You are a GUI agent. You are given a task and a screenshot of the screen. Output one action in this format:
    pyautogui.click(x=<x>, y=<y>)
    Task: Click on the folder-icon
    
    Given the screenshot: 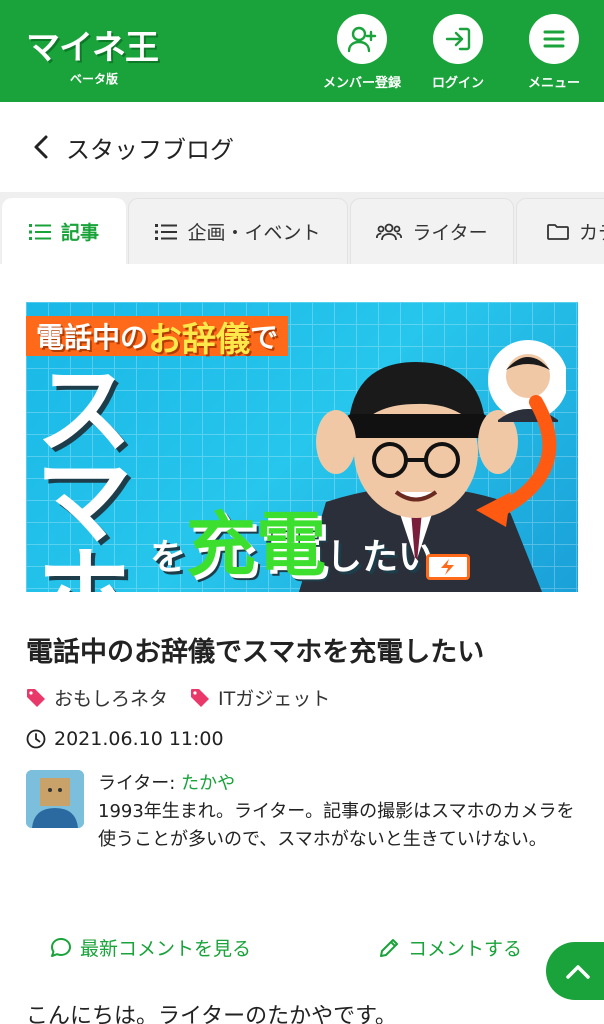 What is the action you would take?
    pyautogui.click(x=558, y=231)
    